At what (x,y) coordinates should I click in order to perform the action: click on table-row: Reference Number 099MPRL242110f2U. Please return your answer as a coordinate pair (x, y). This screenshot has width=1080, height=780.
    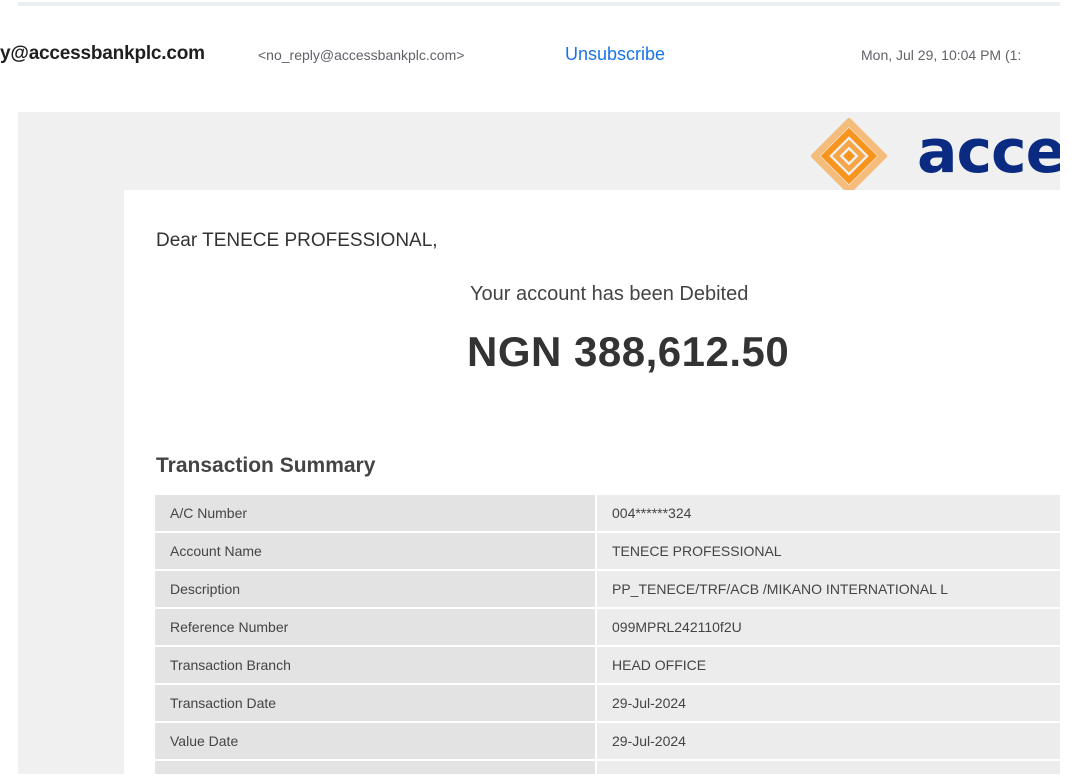
    Looking at the image, I should click on (607, 627).